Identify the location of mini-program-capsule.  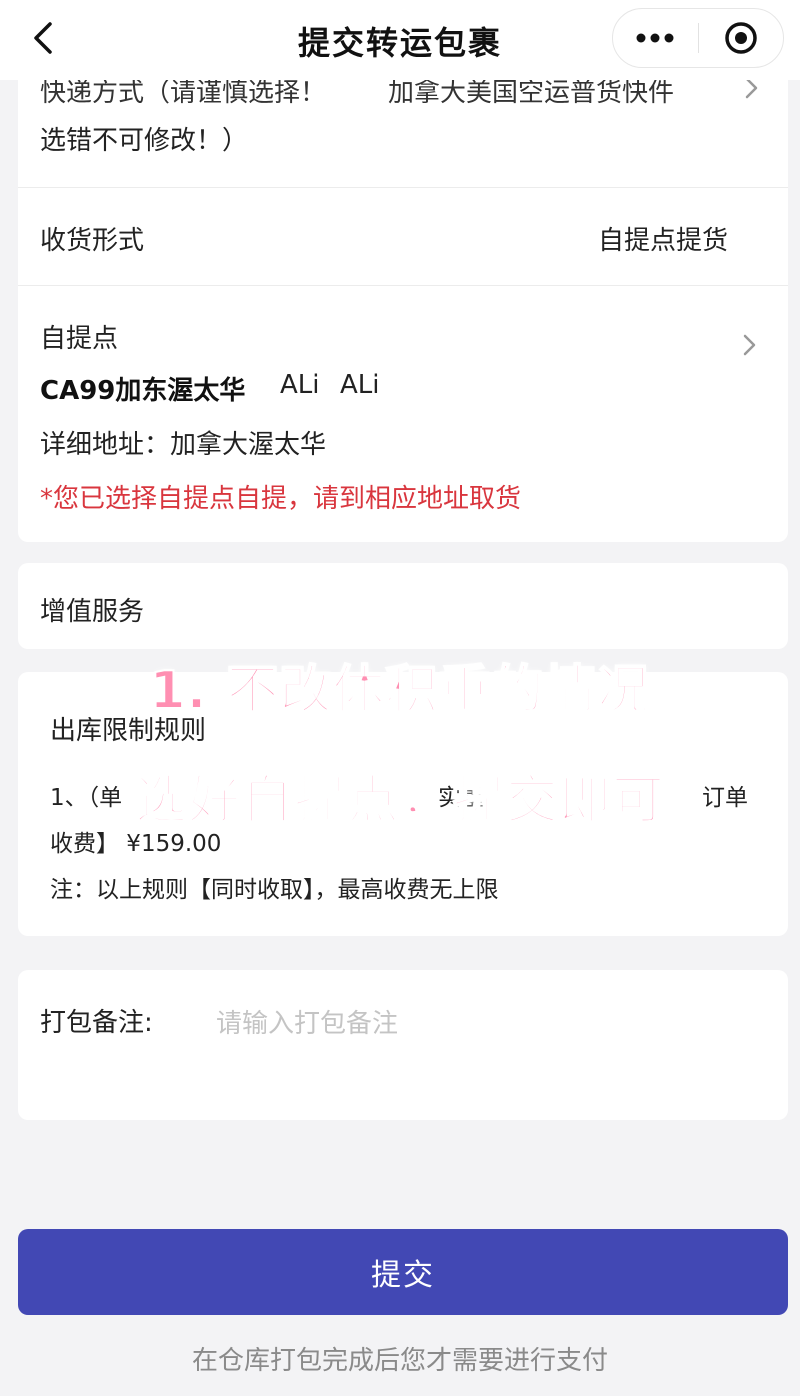
(698, 38).